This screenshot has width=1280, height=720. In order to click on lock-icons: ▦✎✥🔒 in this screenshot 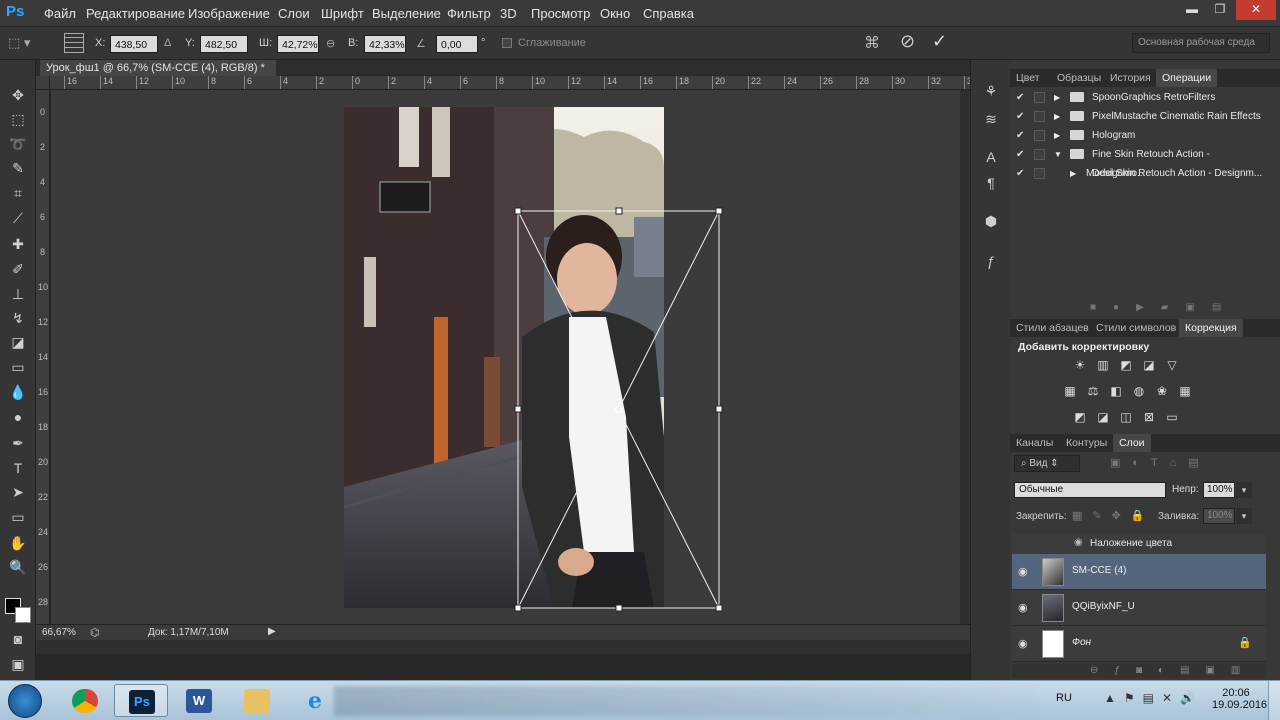, I will do `click(1113, 515)`.